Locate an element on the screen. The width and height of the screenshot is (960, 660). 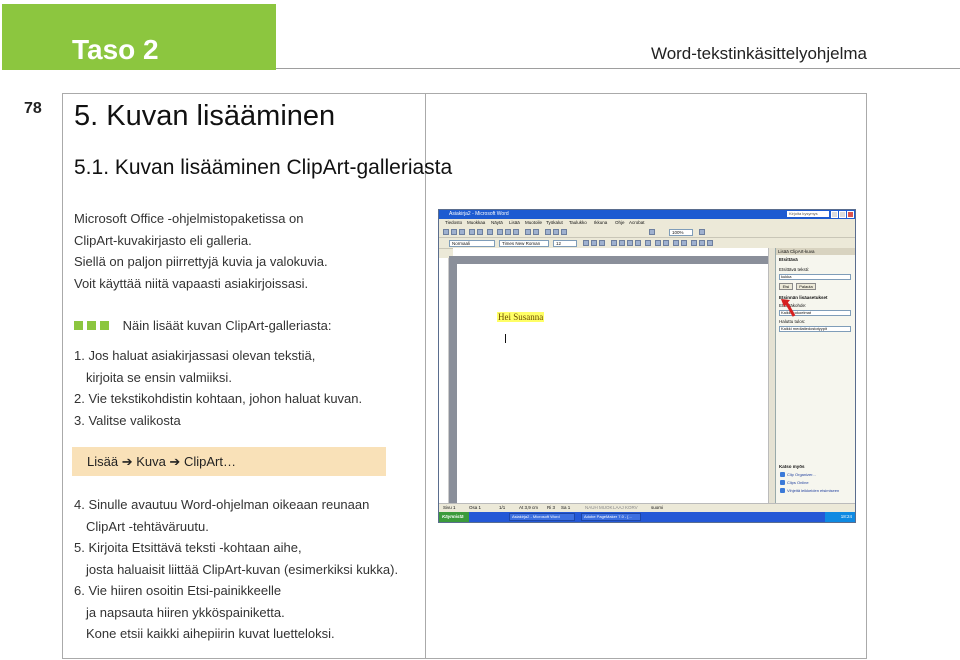
header-rule is located at coordinates (618, 68).